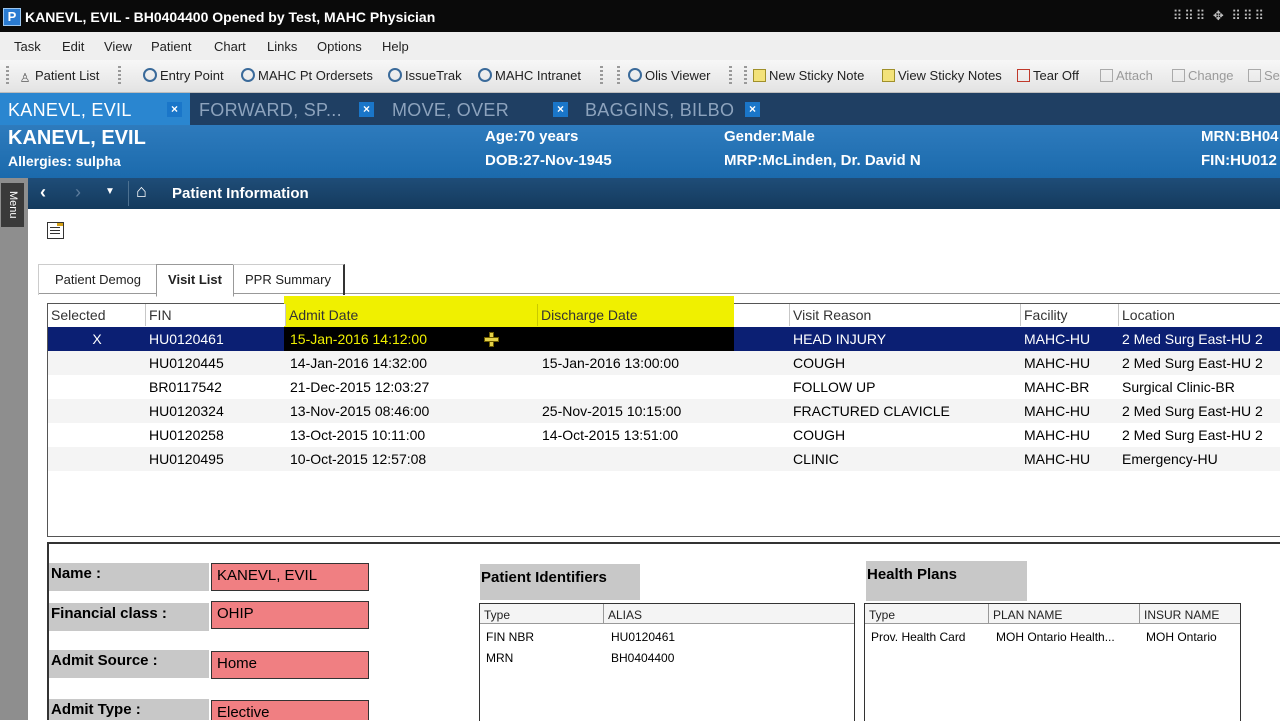  What do you see at coordinates (59, 76) in the screenshot?
I see `patient-list-button: ♙ Patient List` at bounding box center [59, 76].